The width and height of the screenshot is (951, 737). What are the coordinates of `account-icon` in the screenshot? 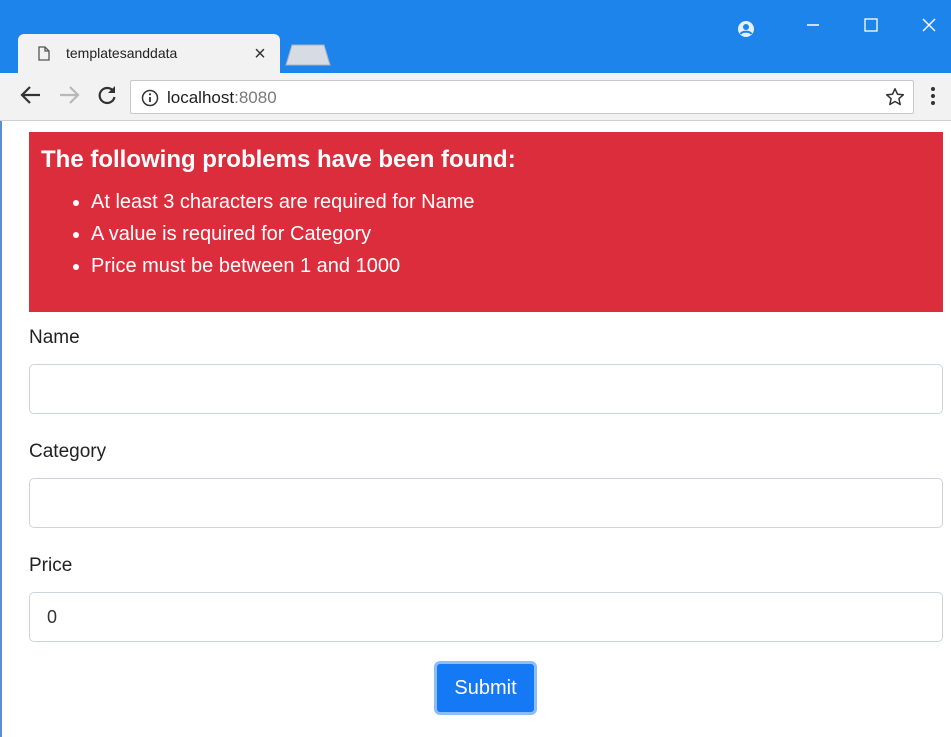 It's located at (746, 31).